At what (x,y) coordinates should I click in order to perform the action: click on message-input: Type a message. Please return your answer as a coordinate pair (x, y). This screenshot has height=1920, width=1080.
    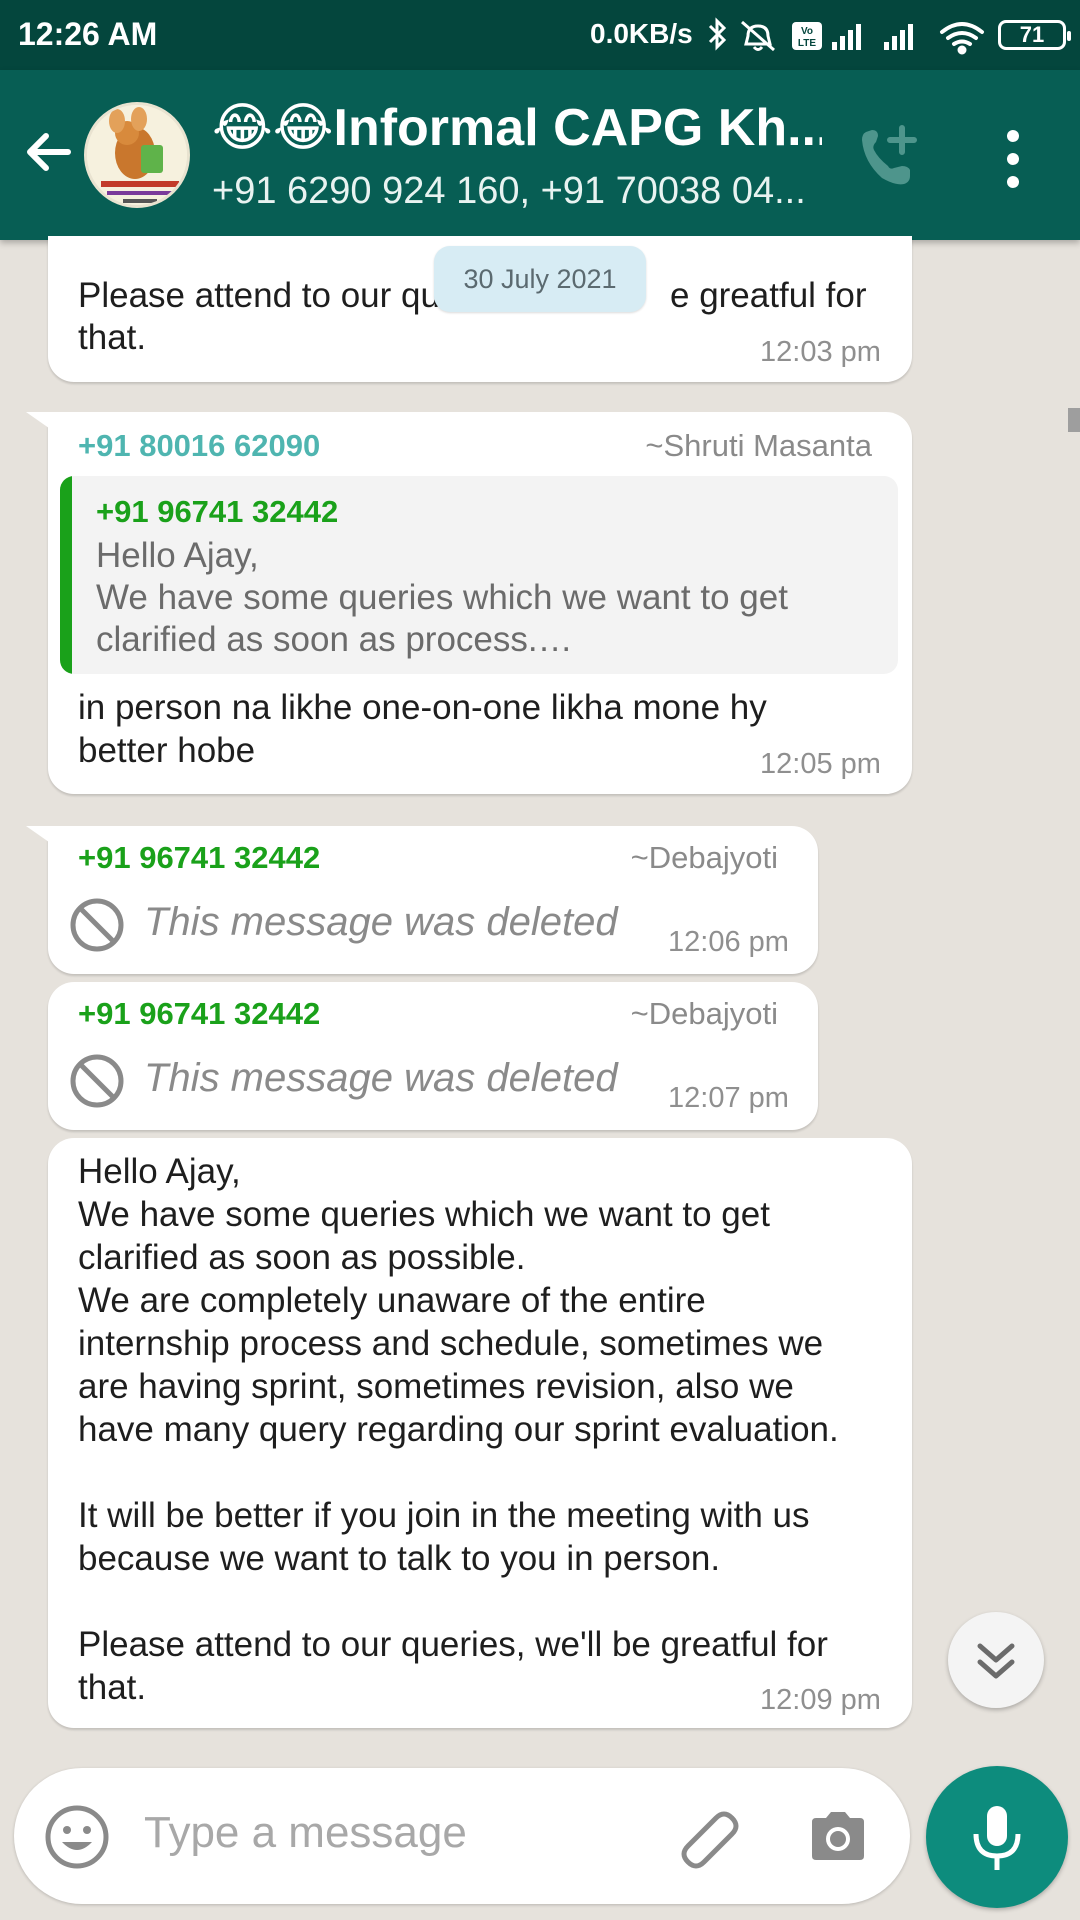
    Looking at the image, I should click on (305, 1833).